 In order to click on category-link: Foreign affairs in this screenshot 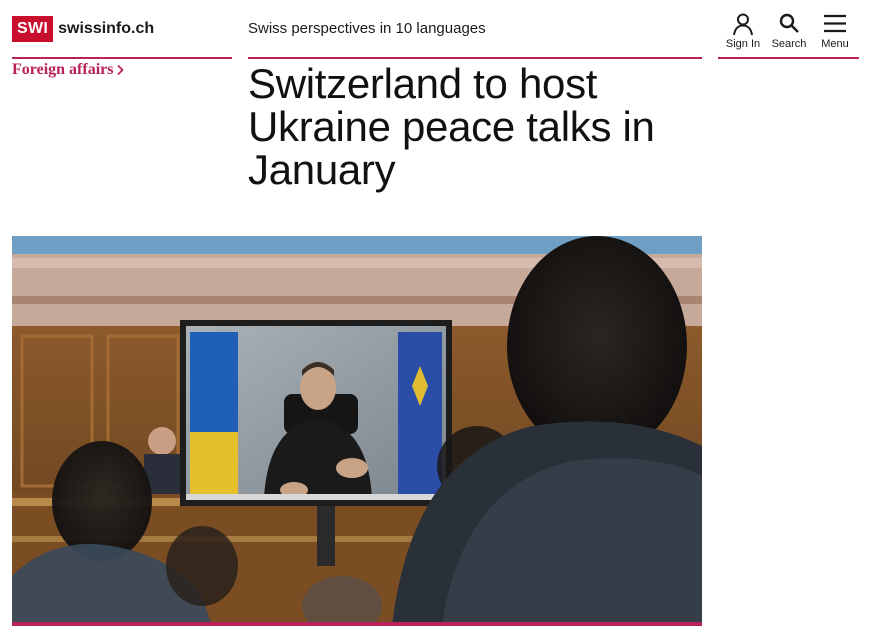, I will do `click(68, 70)`.